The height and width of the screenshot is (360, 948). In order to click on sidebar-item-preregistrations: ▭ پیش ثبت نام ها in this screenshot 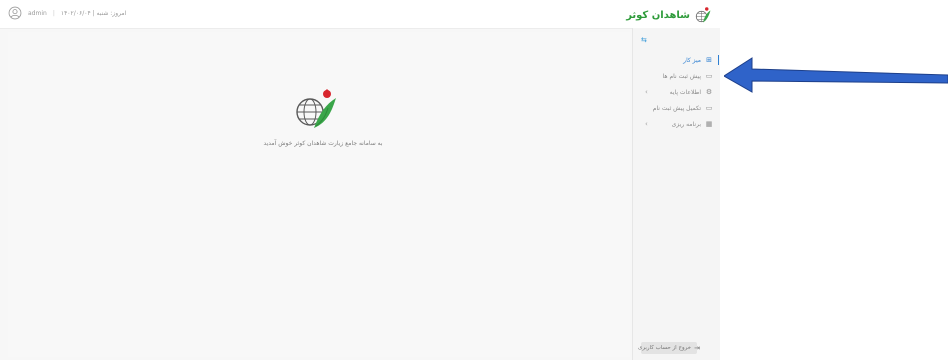, I will do `click(679, 76)`.